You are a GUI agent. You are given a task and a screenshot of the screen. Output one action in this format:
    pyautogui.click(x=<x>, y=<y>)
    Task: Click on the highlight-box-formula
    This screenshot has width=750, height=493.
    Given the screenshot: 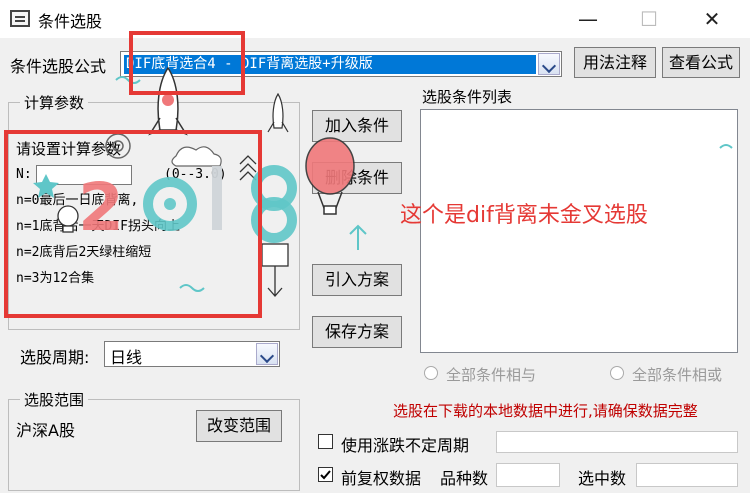 What is the action you would take?
    pyautogui.click(x=187, y=63)
    